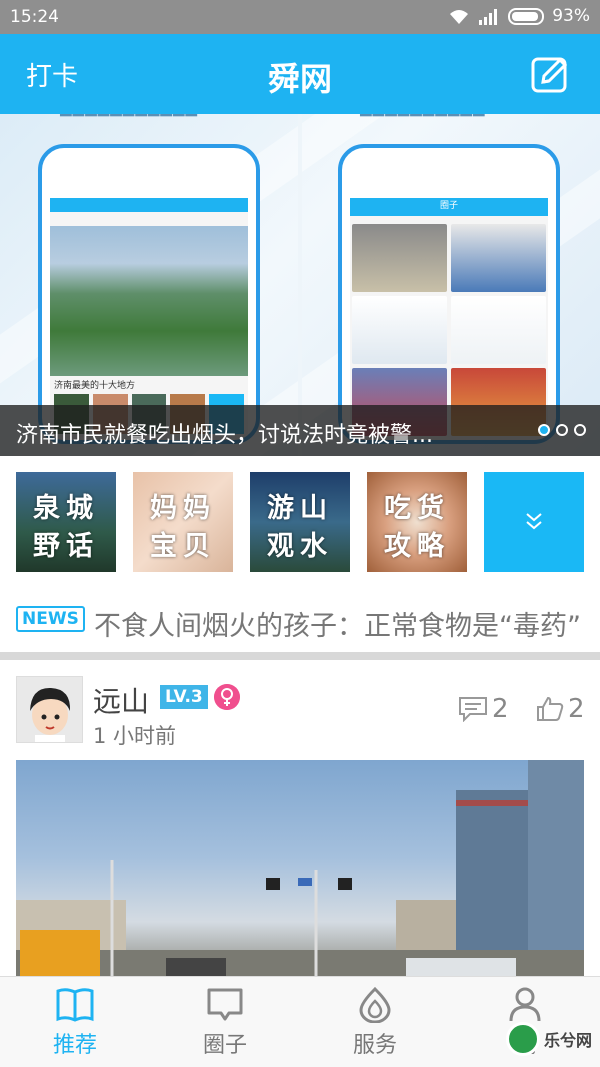  I want to click on tab-recommend: 推荐, so click(75, 1023).